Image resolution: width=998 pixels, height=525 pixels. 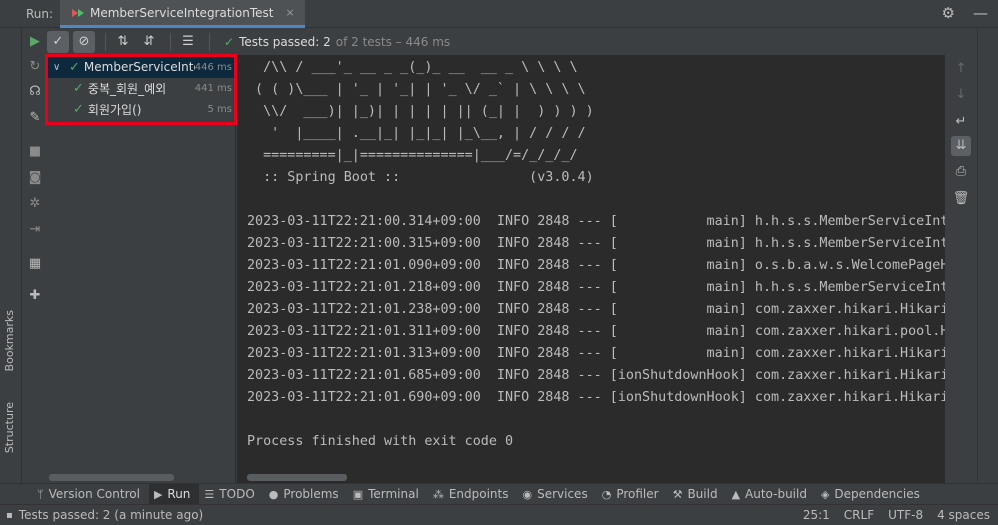 I want to click on sort-duration-button: ⇵, so click(x=149, y=42).